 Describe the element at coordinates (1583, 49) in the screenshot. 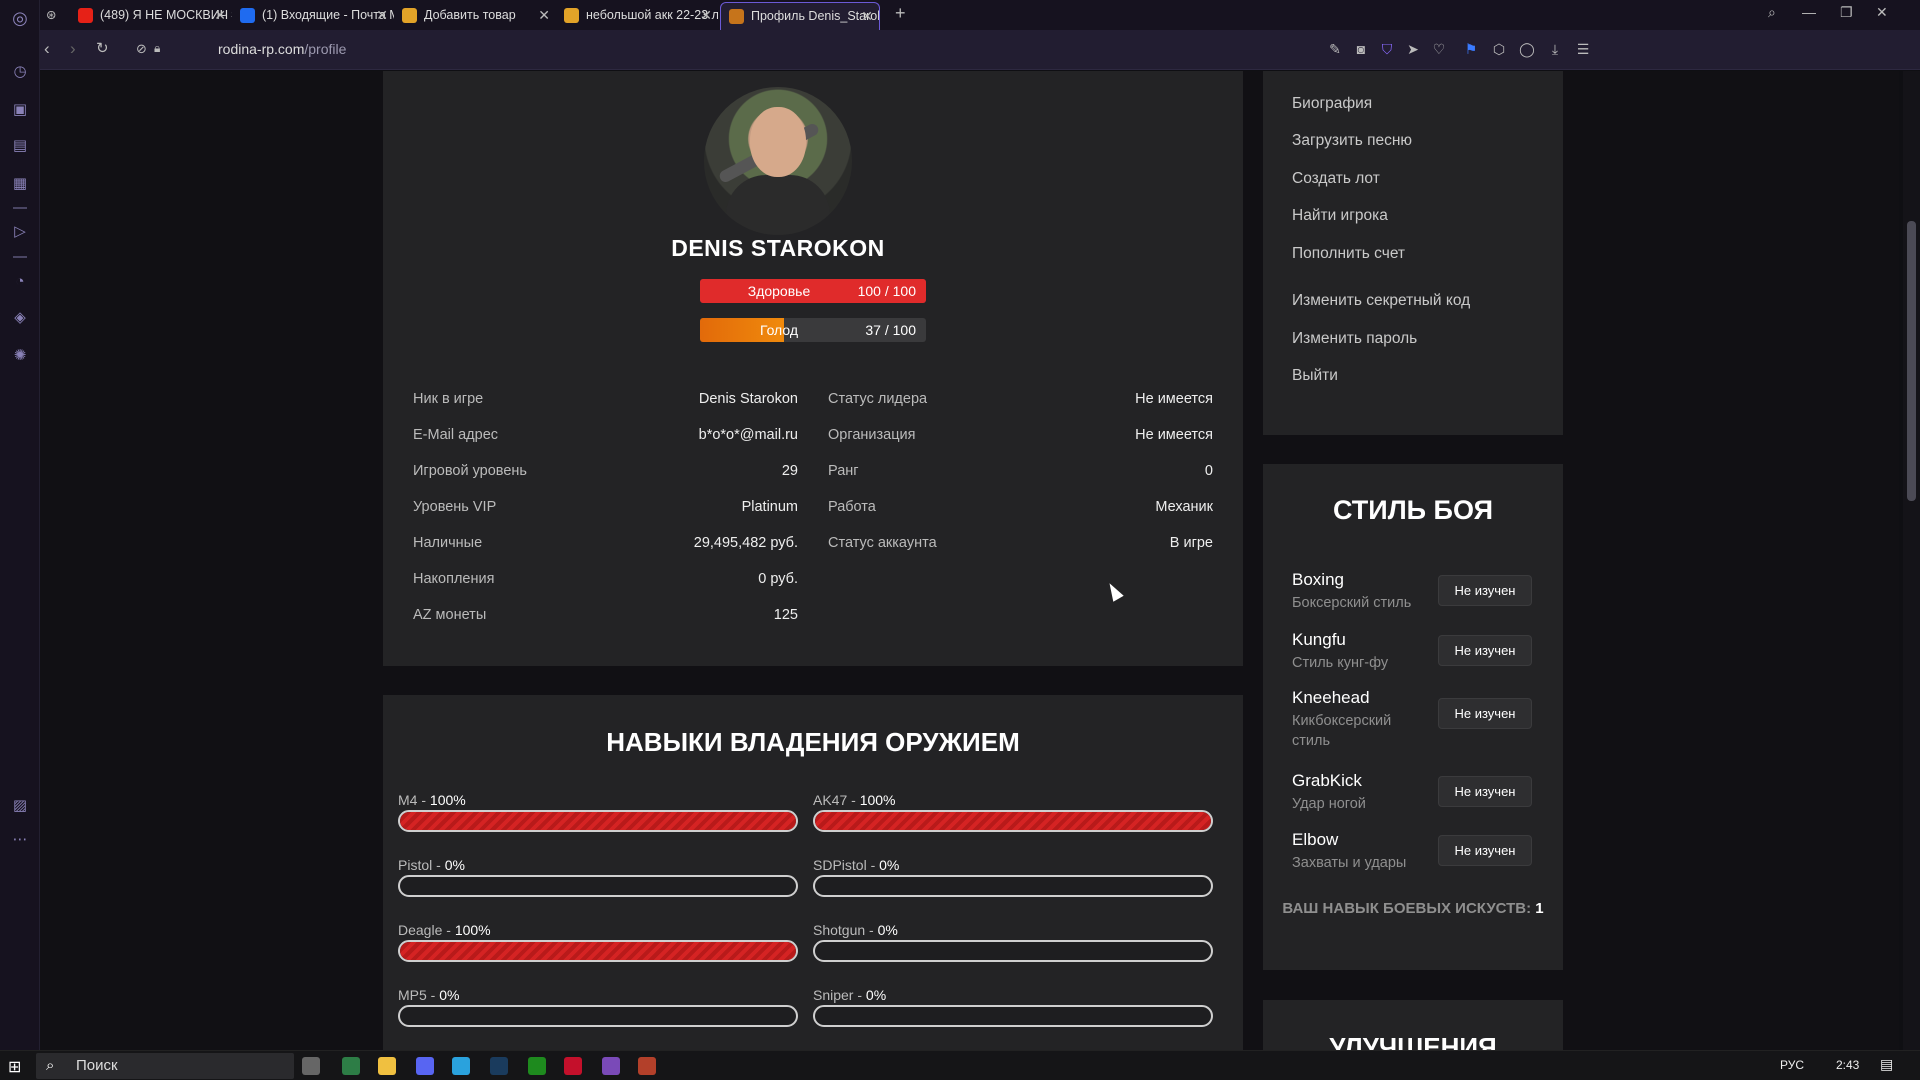

I see `menu-icon: ☰` at that location.